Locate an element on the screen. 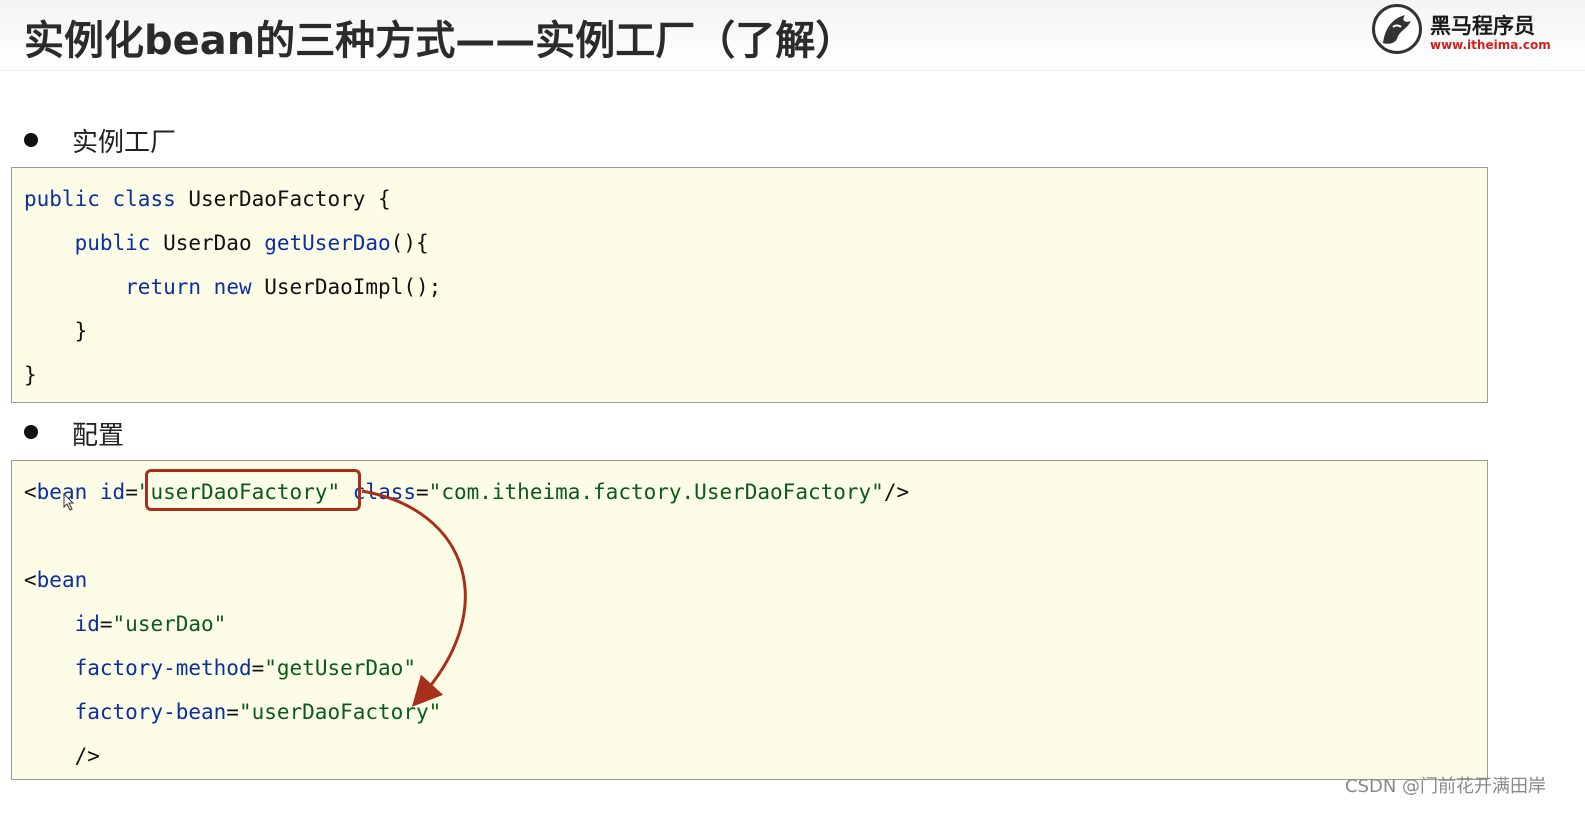  code-token: new is located at coordinates (232, 287).